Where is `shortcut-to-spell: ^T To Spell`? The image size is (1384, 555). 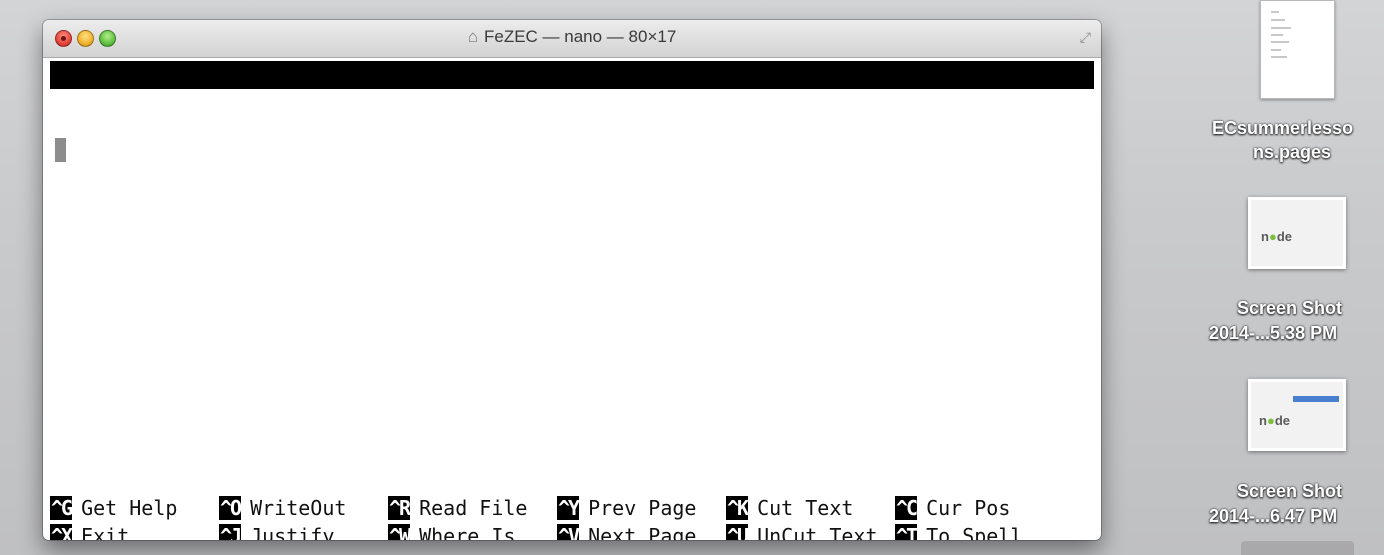
shortcut-to-spell: ^T To Spell is located at coordinates (958, 531).